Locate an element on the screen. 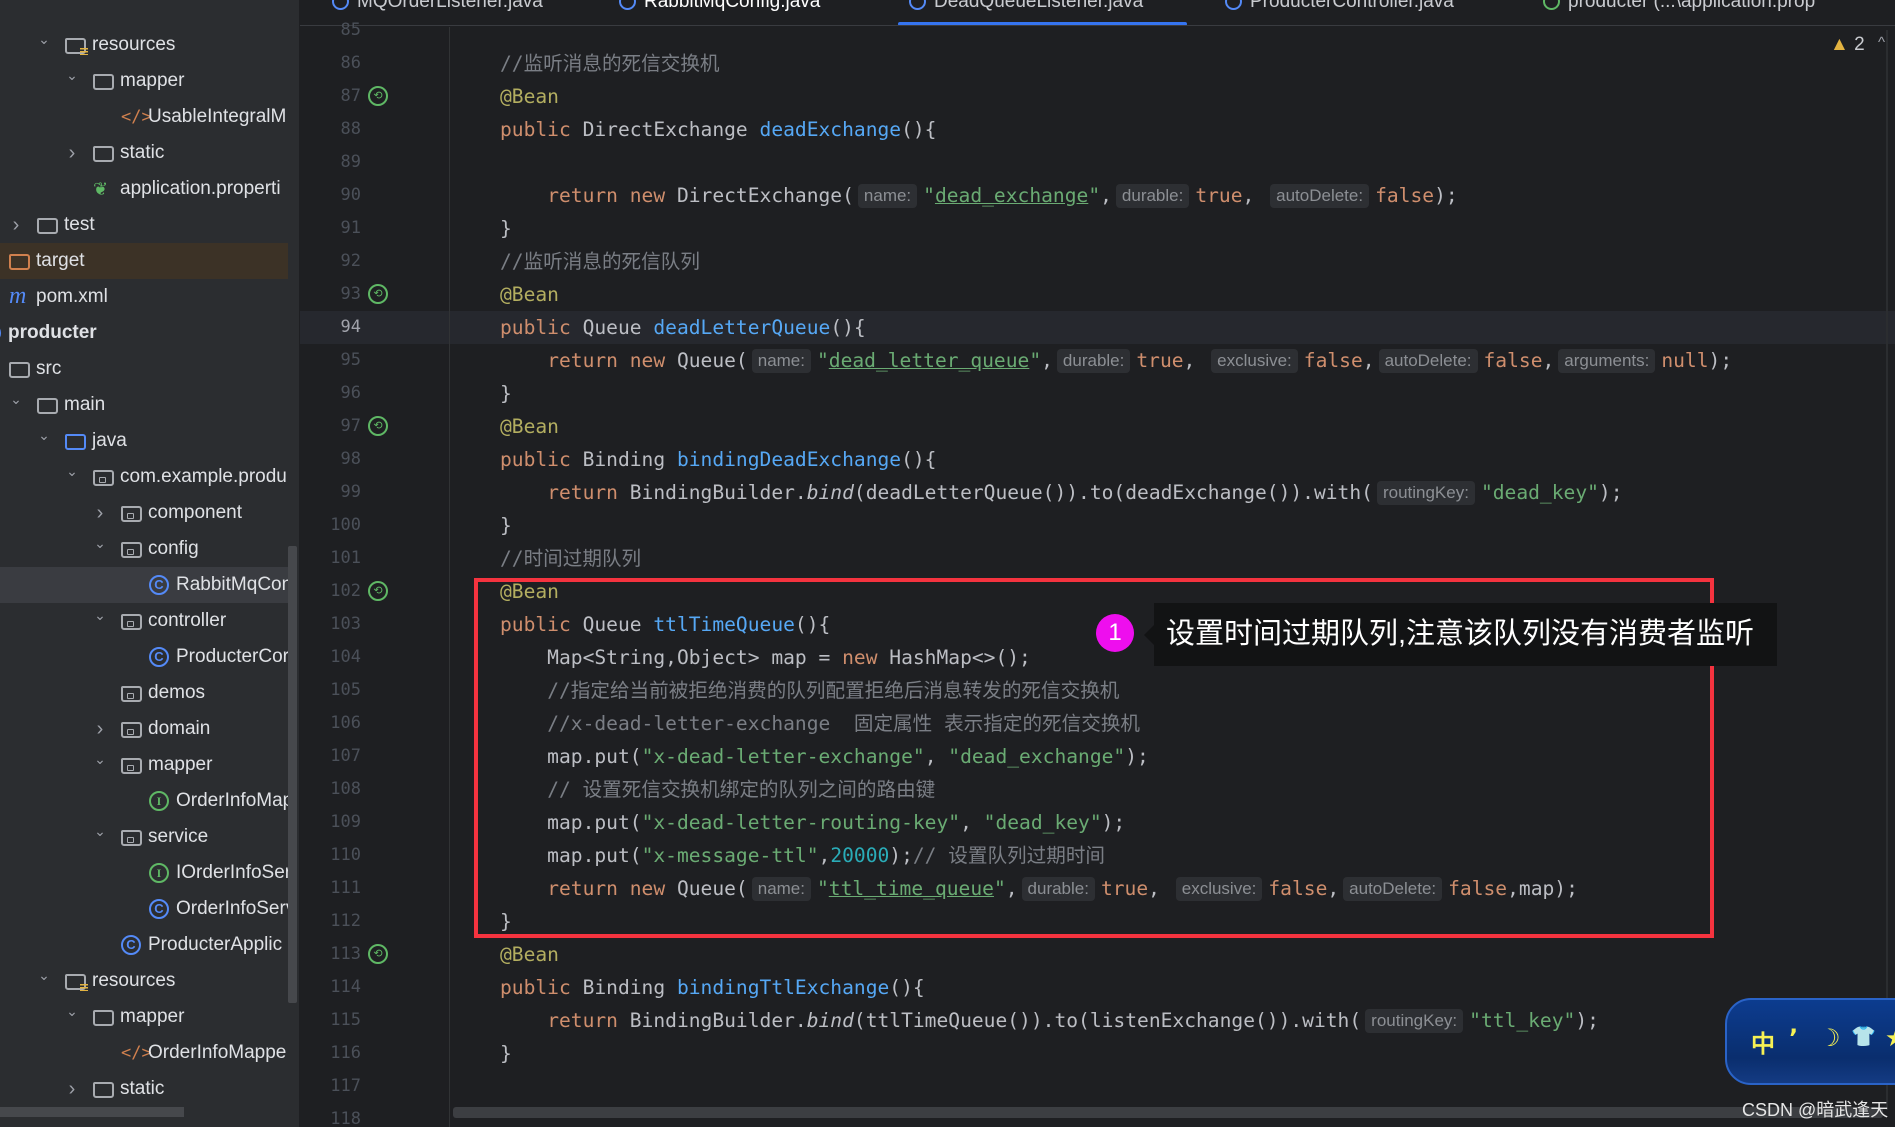 The width and height of the screenshot is (1895, 1127). code-token: false is located at coordinates (1405, 195).